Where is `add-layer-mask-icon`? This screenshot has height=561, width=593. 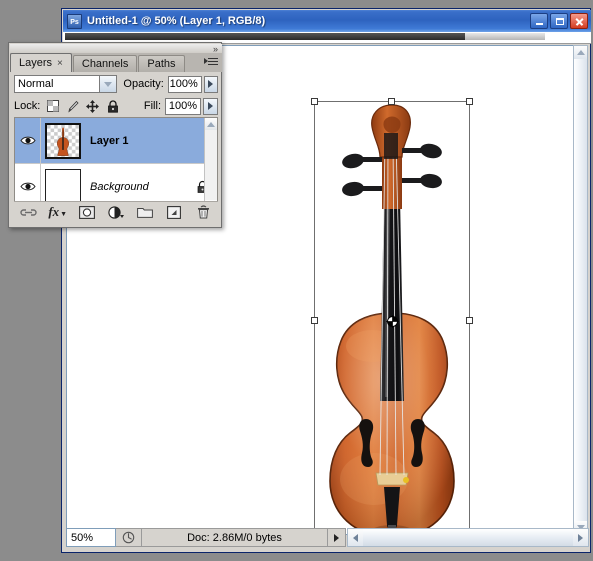 add-layer-mask-icon is located at coordinates (87, 212).